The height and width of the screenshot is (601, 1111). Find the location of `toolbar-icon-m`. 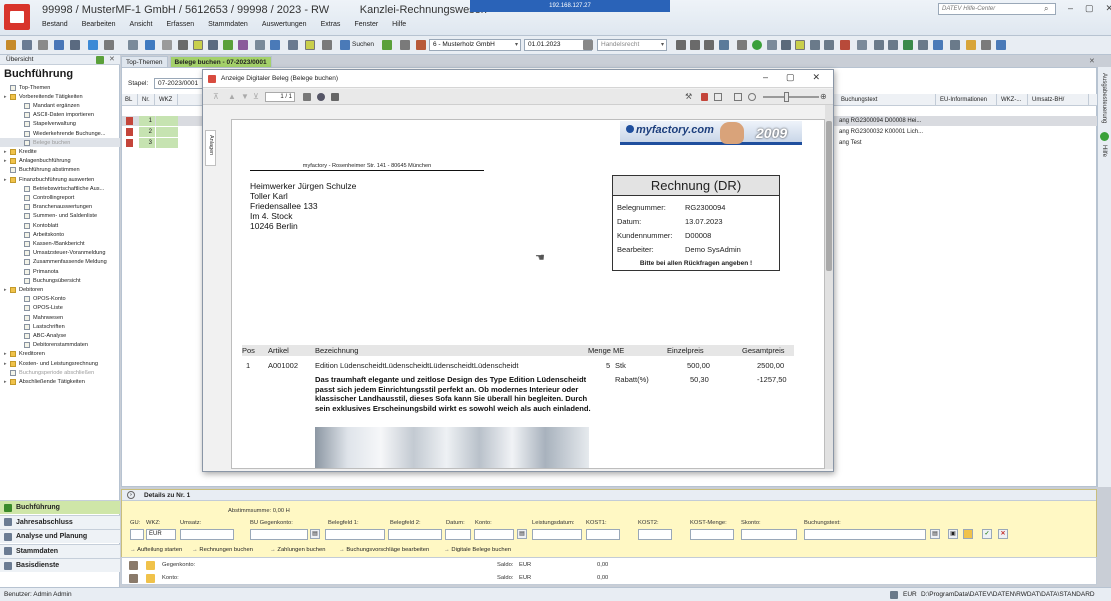

toolbar-icon-m is located at coordinates (893, 45).